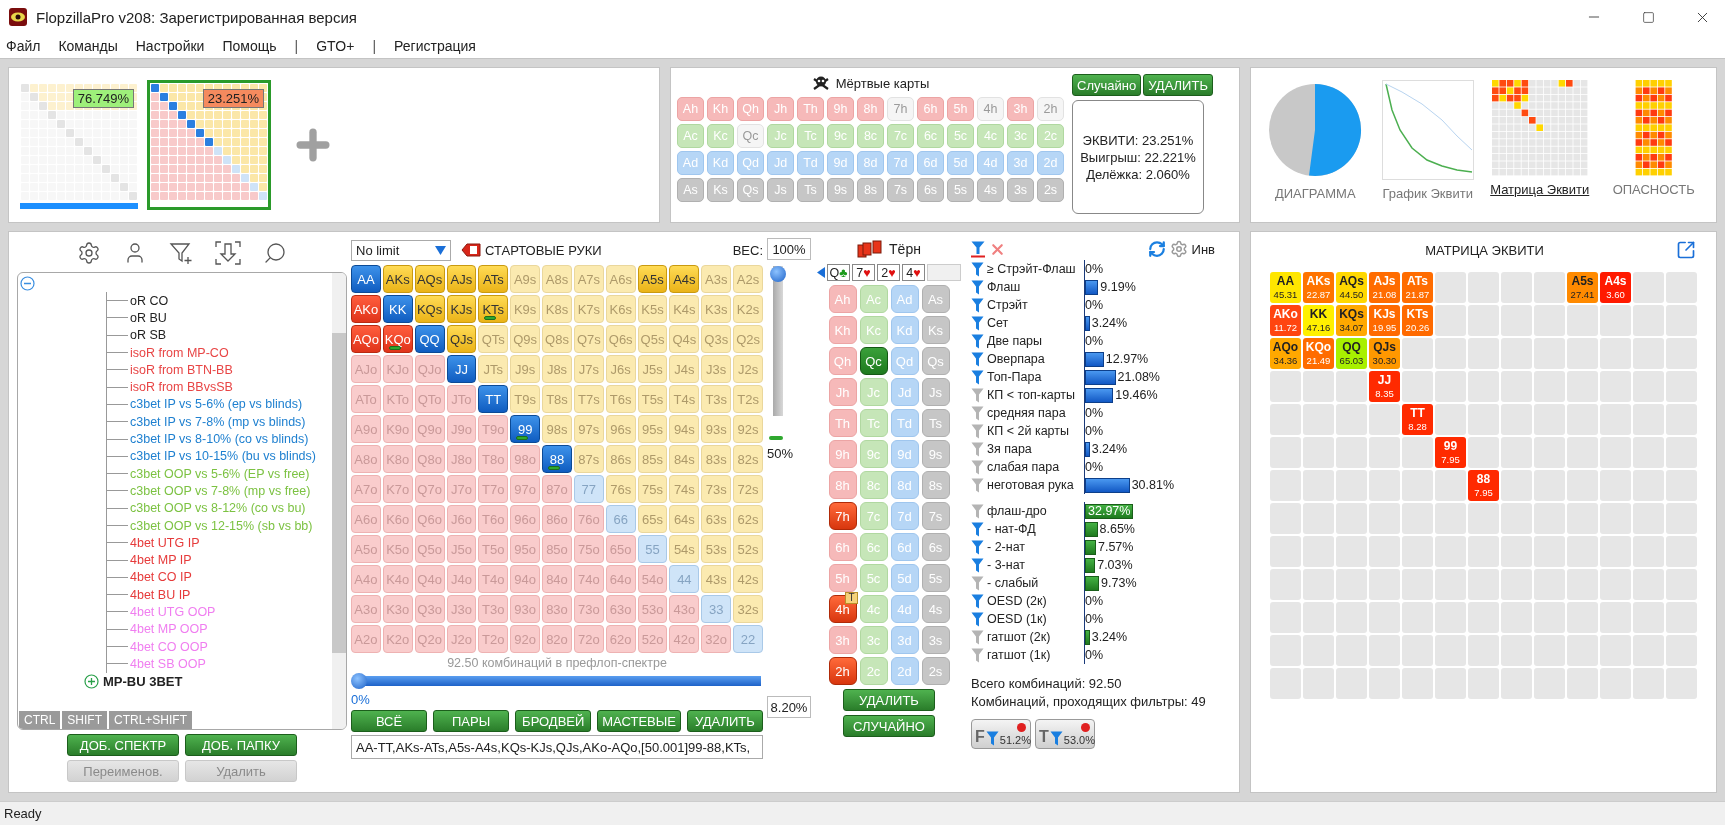  I want to click on dead-card: Ah, so click(690, 109).